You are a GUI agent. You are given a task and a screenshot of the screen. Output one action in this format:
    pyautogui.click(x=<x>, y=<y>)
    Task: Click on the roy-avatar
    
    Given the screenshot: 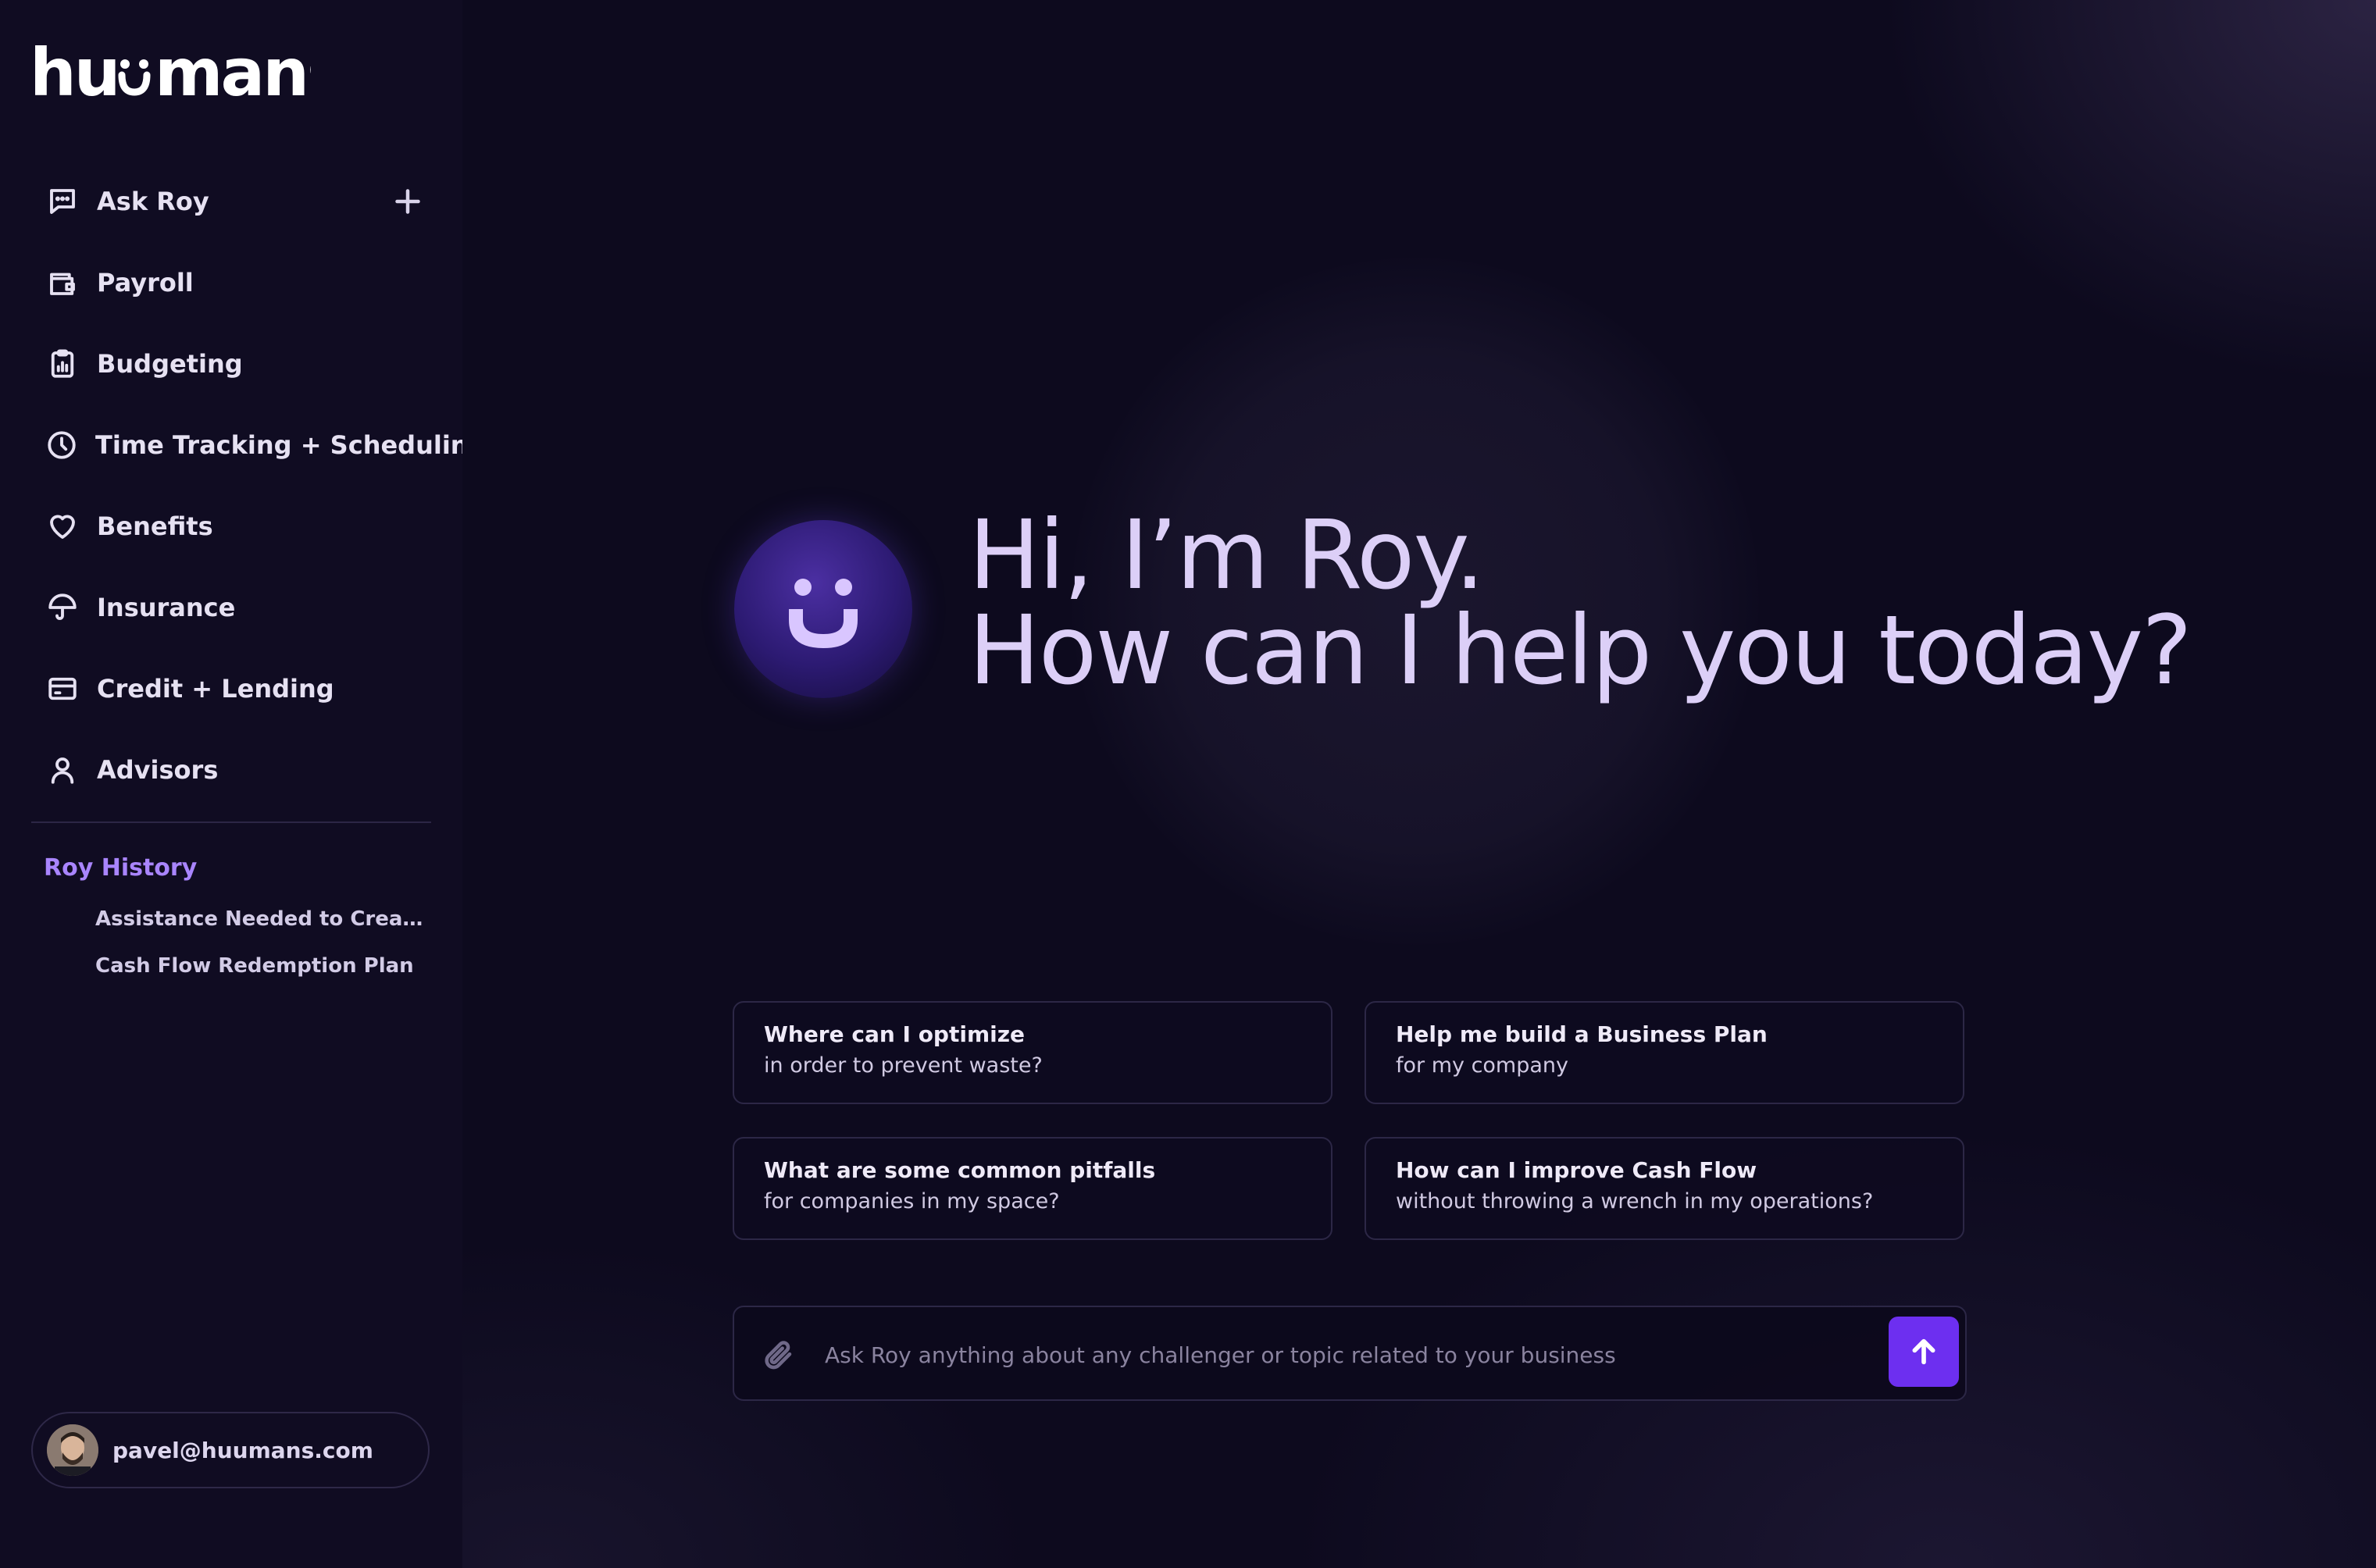 What is the action you would take?
    pyautogui.click(x=823, y=609)
    